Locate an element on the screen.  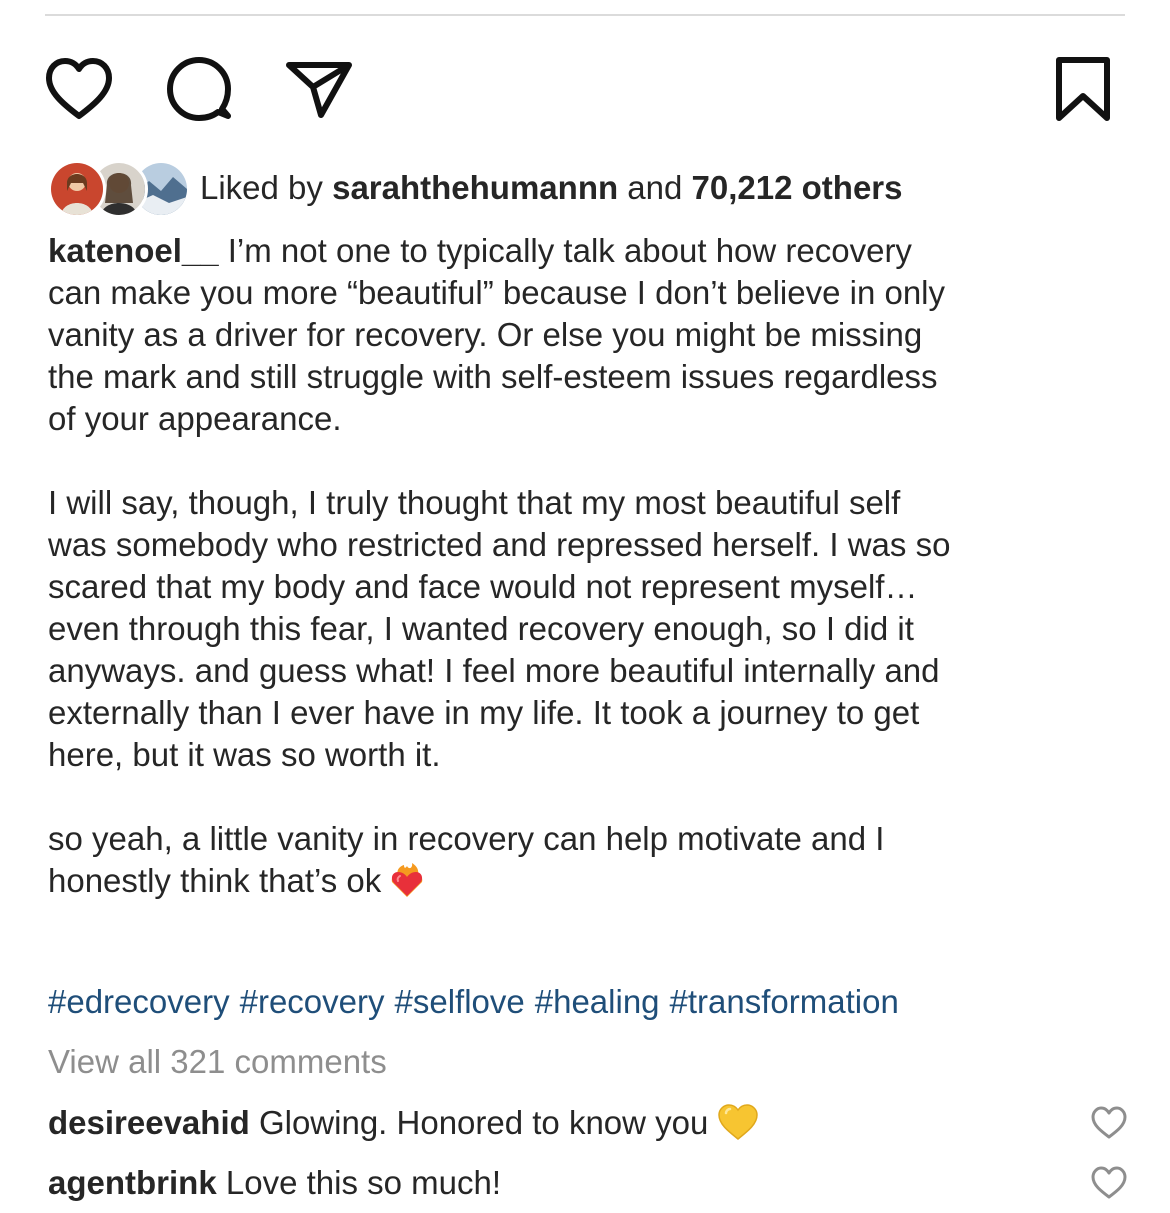
liked-by-user: sarahthehumannn is located at coordinates (475, 187).